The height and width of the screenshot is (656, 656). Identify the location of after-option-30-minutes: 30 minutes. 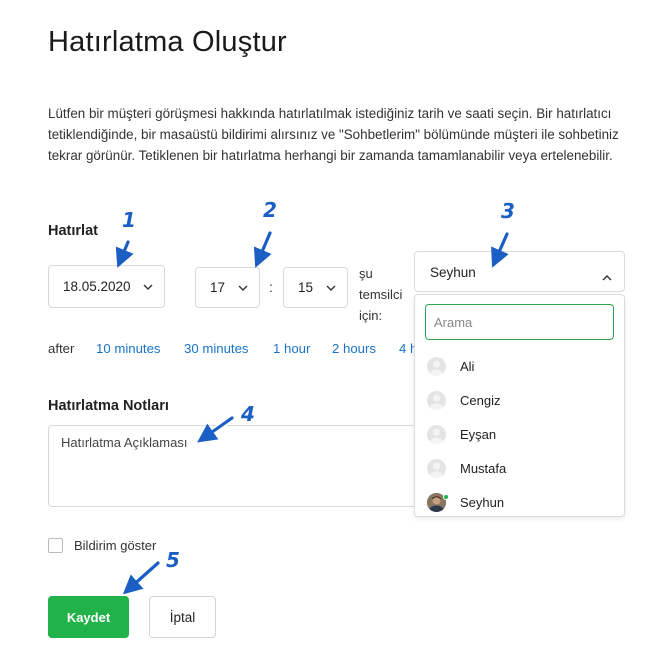
(216, 348).